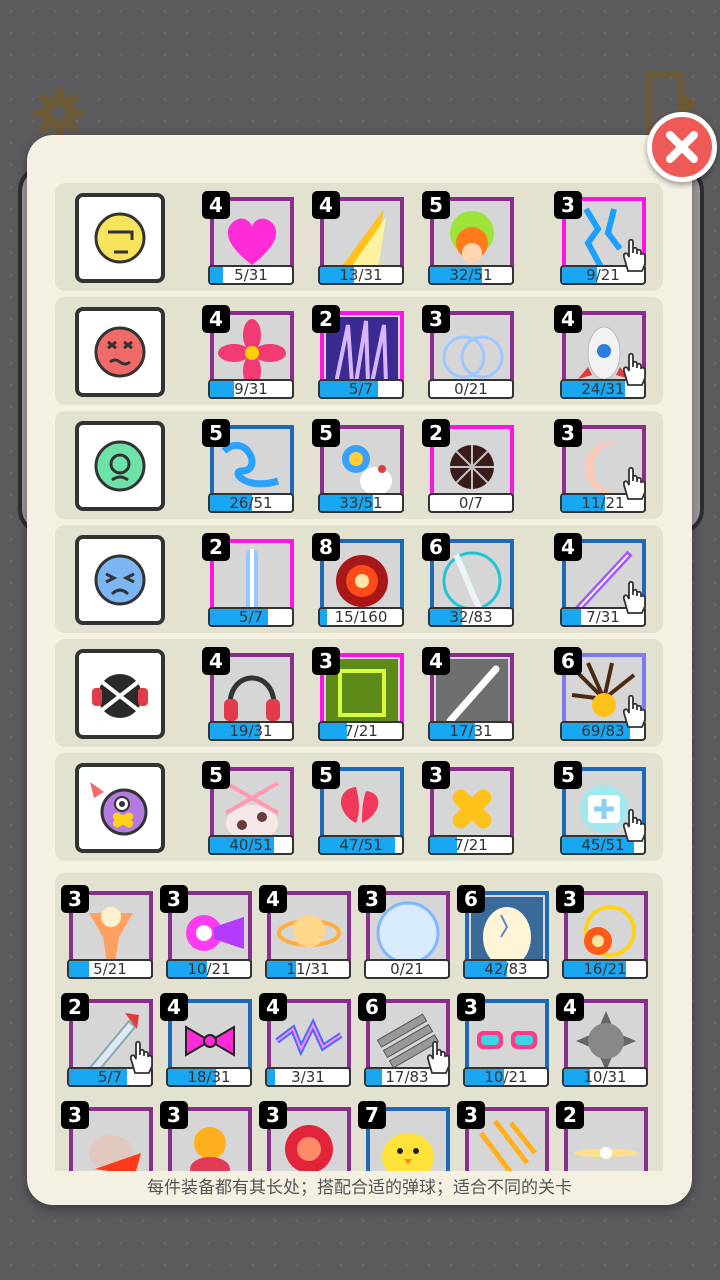 This screenshot has width=720, height=1280. What do you see at coordinates (372, 1115) in the screenshot?
I see `level-badge: 7` at bounding box center [372, 1115].